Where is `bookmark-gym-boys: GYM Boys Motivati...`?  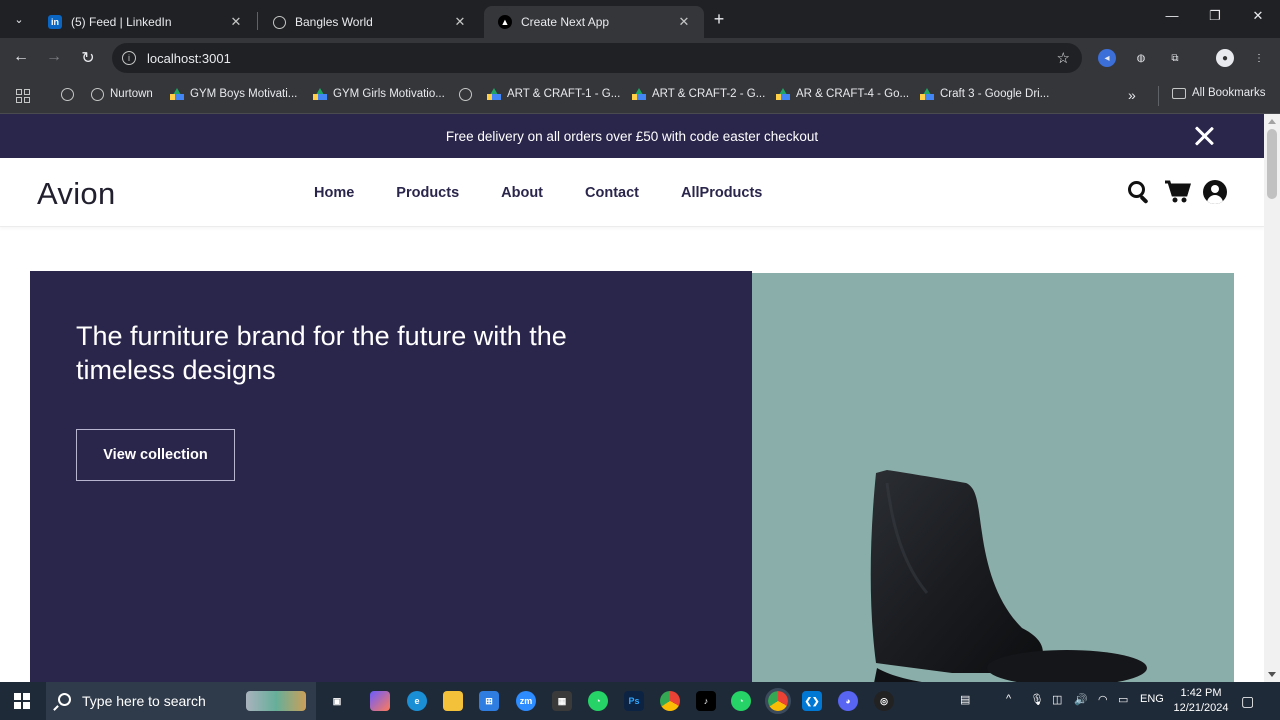 bookmark-gym-boys: GYM Boys Motivati... is located at coordinates (233, 94).